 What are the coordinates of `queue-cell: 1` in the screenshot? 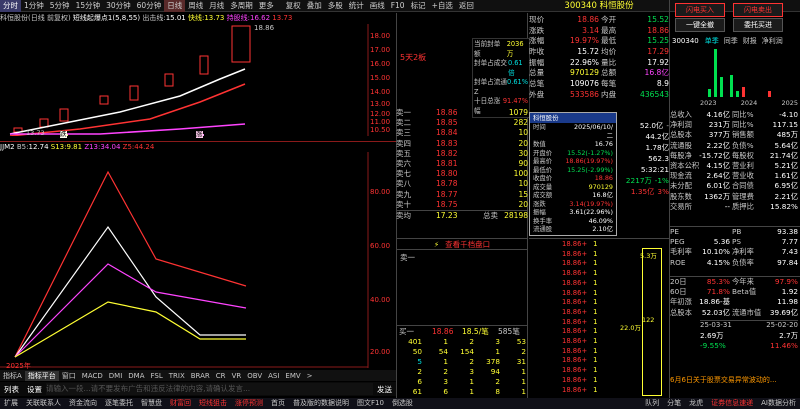 It's located at (523, 371).